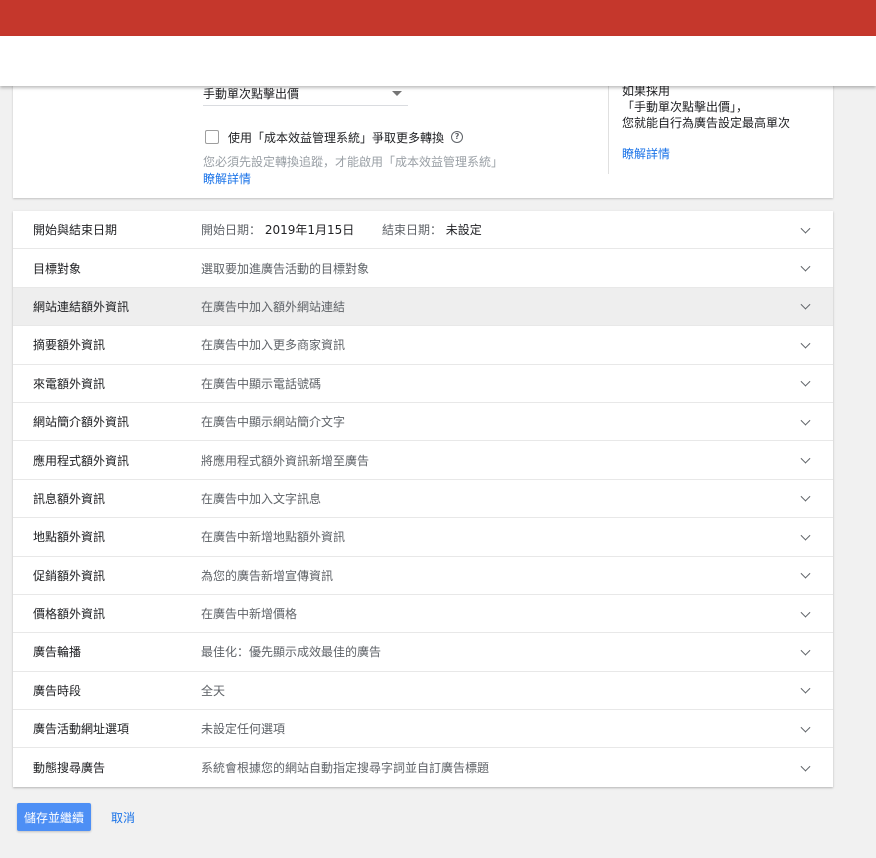  Describe the element at coordinates (285, 268) in the screenshot. I see `row-value: 選取要加進廣告活動的目標對象` at that location.